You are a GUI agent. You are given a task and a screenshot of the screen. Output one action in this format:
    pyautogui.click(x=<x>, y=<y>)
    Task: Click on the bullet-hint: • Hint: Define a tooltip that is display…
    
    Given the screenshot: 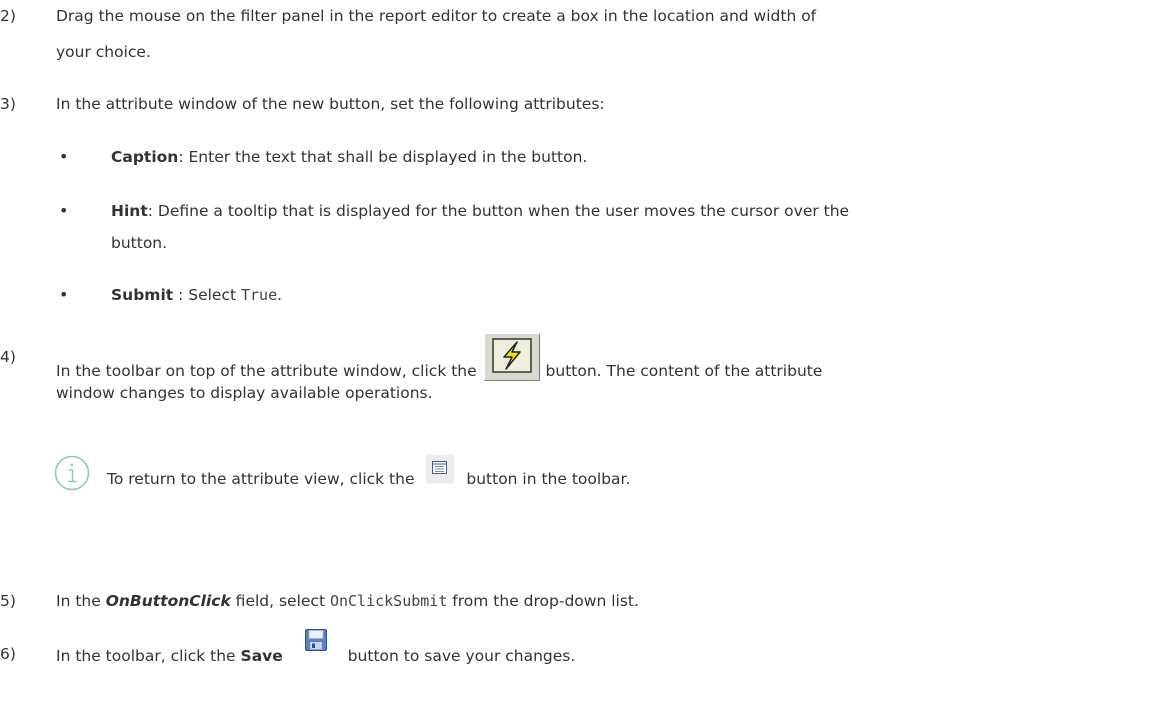 What is the action you would take?
    pyautogui.click(x=580, y=211)
    